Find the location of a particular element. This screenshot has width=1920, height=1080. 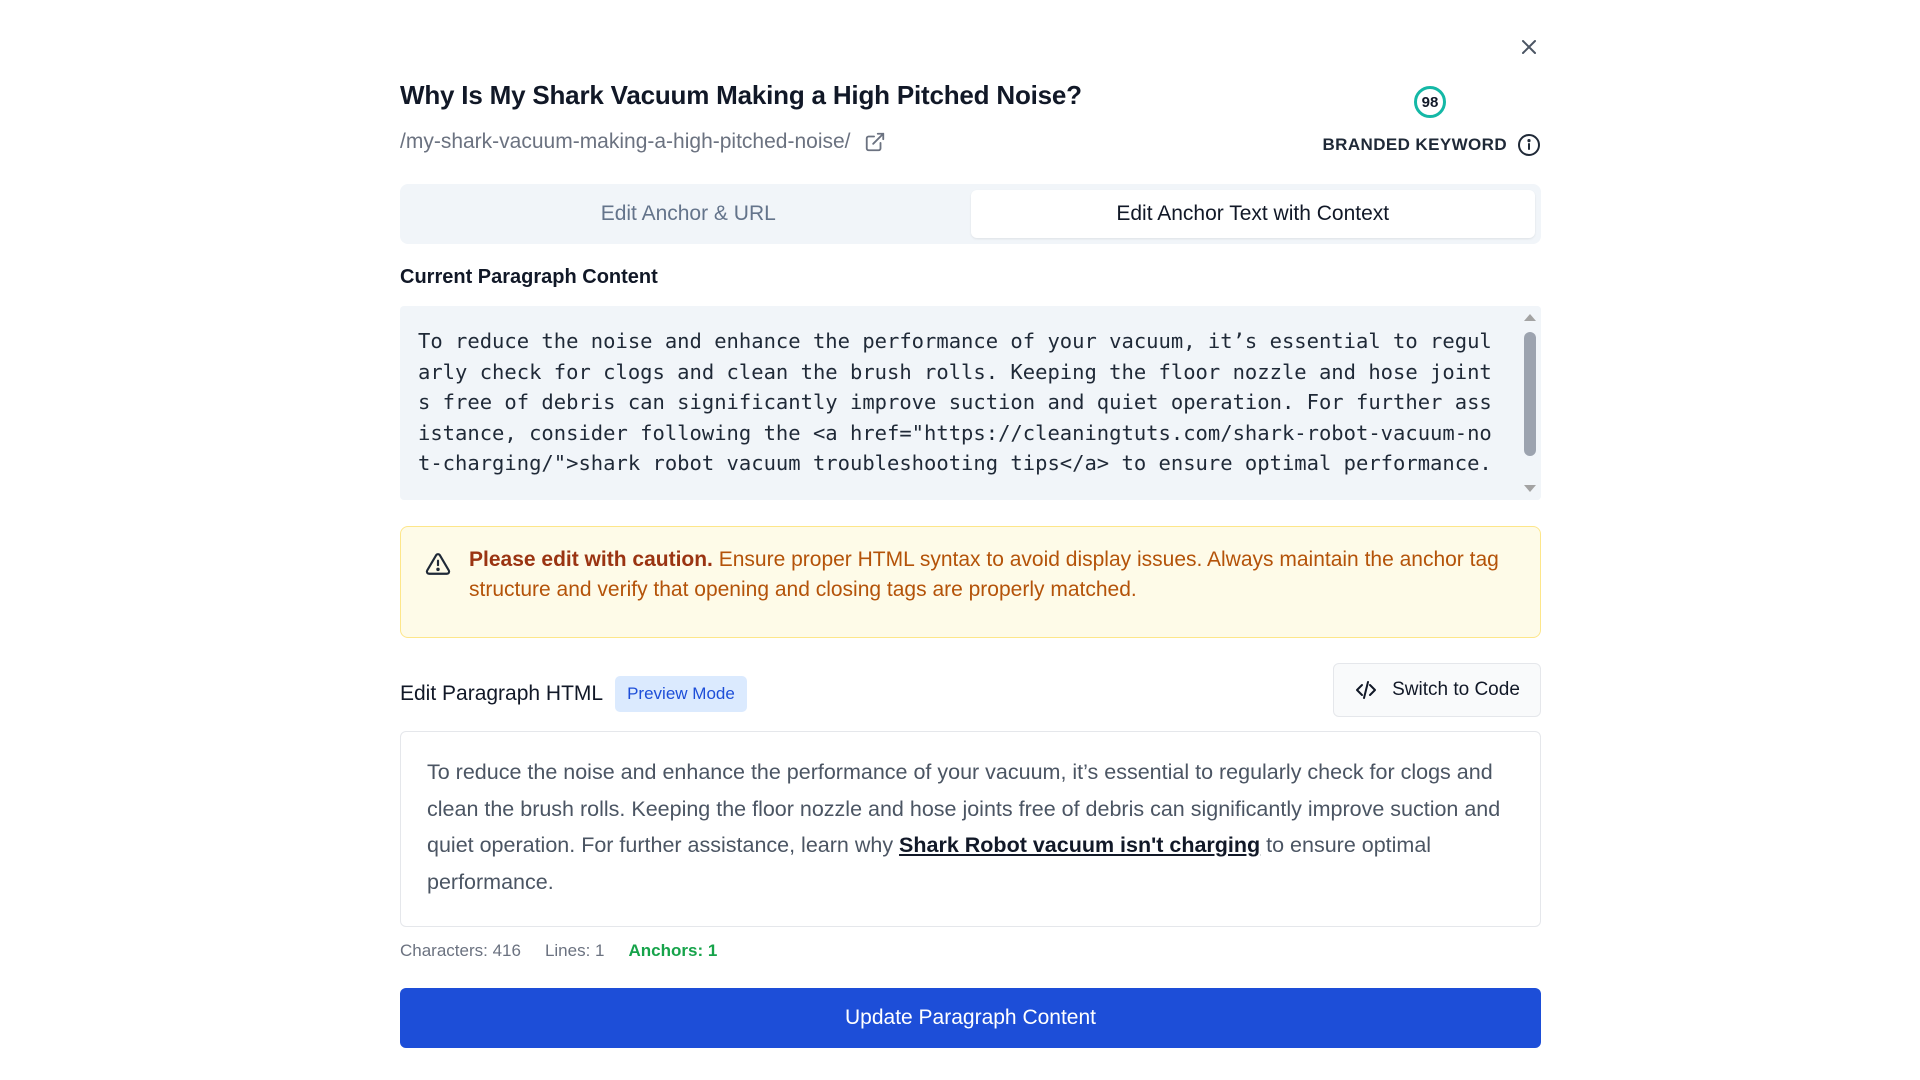

current-paragraph-label: Current Paragraph Content is located at coordinates (529, 277).